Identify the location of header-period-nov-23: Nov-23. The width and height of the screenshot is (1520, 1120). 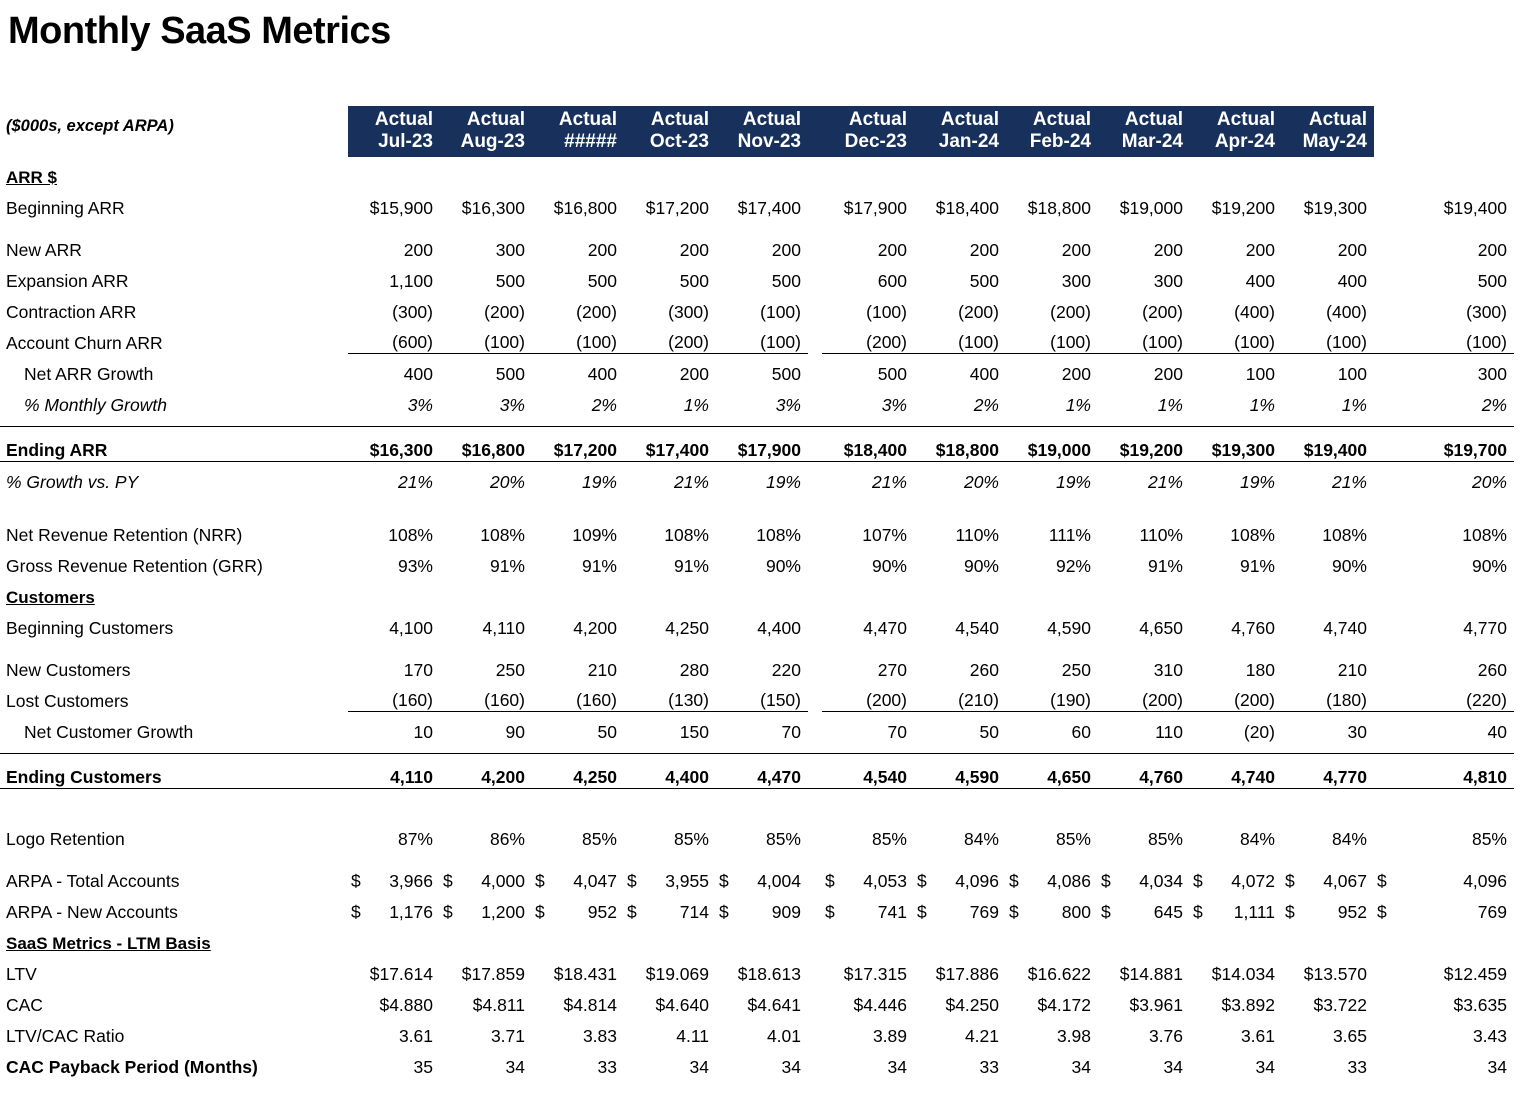
(762, 144).